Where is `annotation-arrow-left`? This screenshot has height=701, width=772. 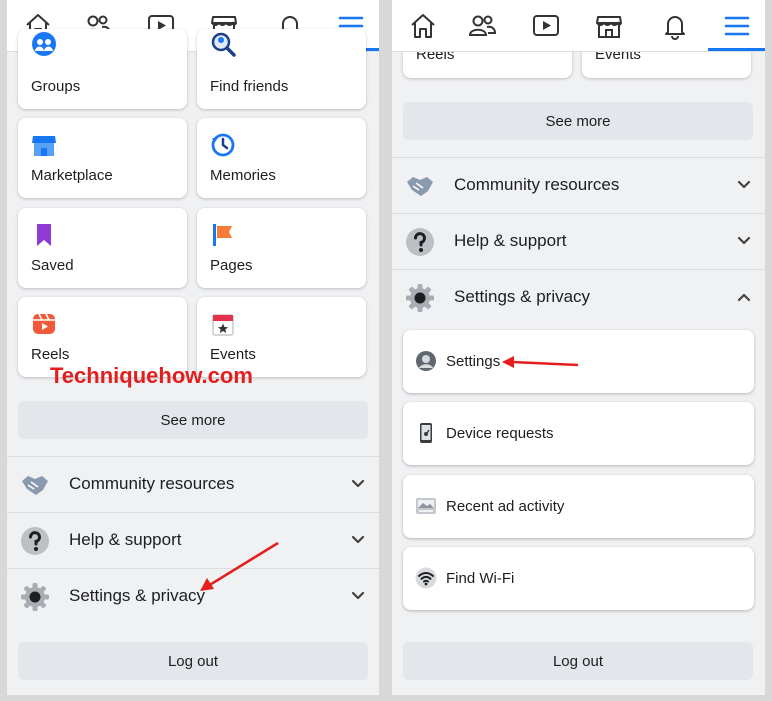
annotation-arrow-left is located at coordinates (239, 566).